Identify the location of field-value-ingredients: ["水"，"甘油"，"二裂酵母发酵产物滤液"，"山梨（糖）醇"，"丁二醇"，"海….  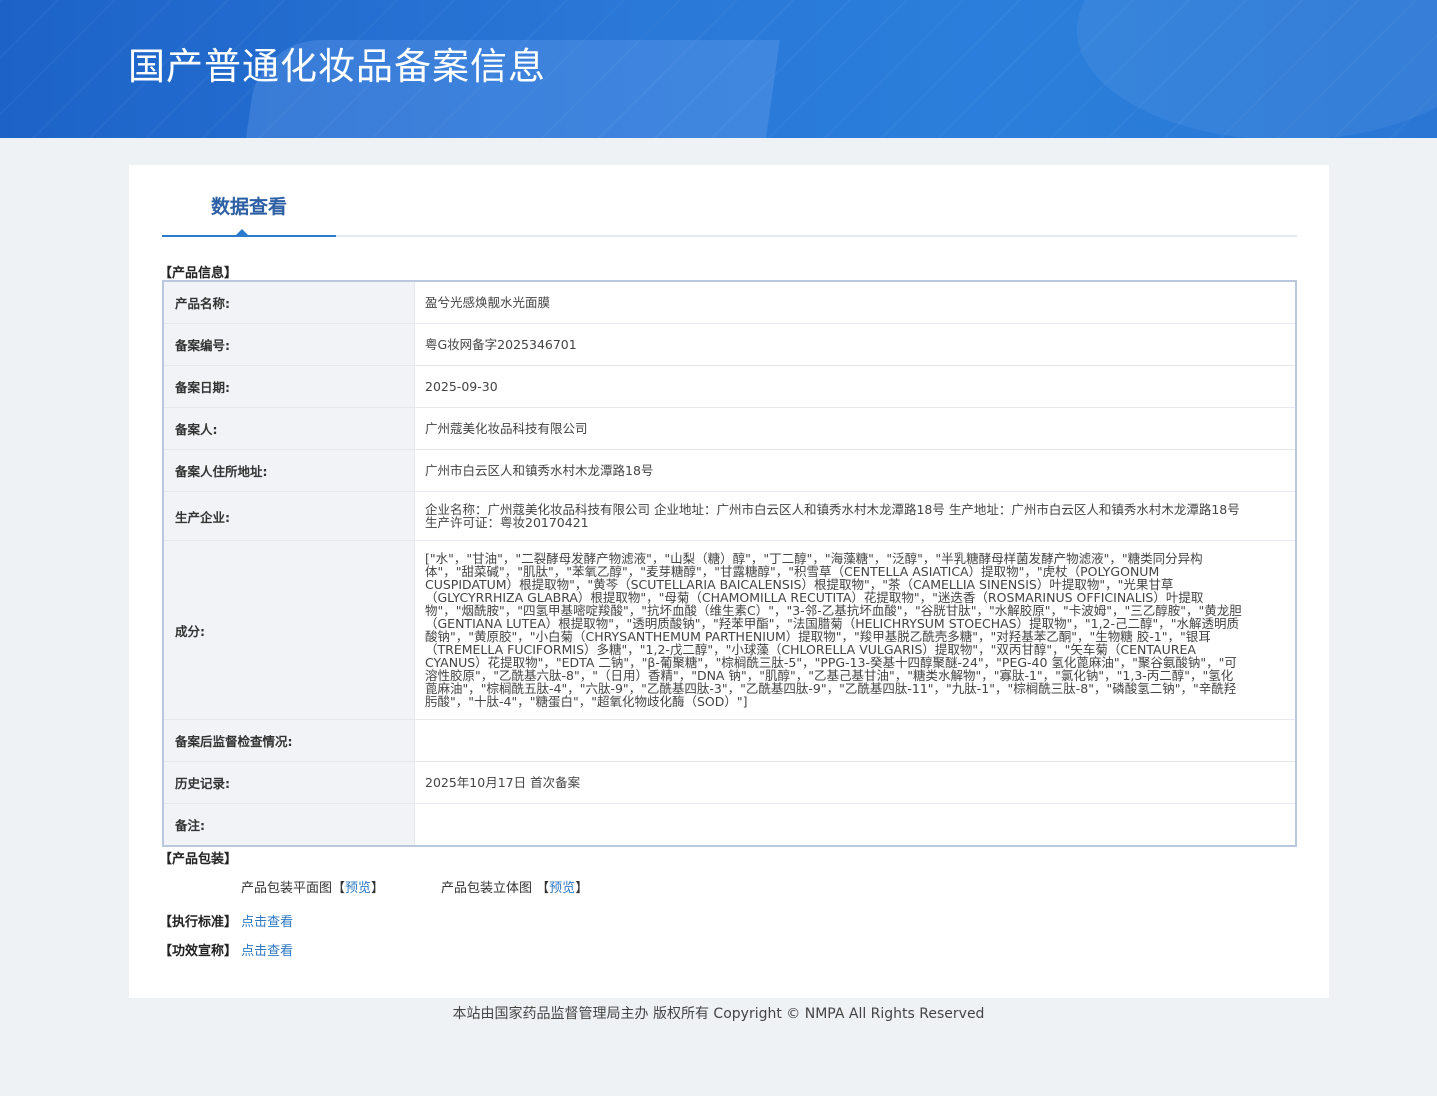
(855, 630).